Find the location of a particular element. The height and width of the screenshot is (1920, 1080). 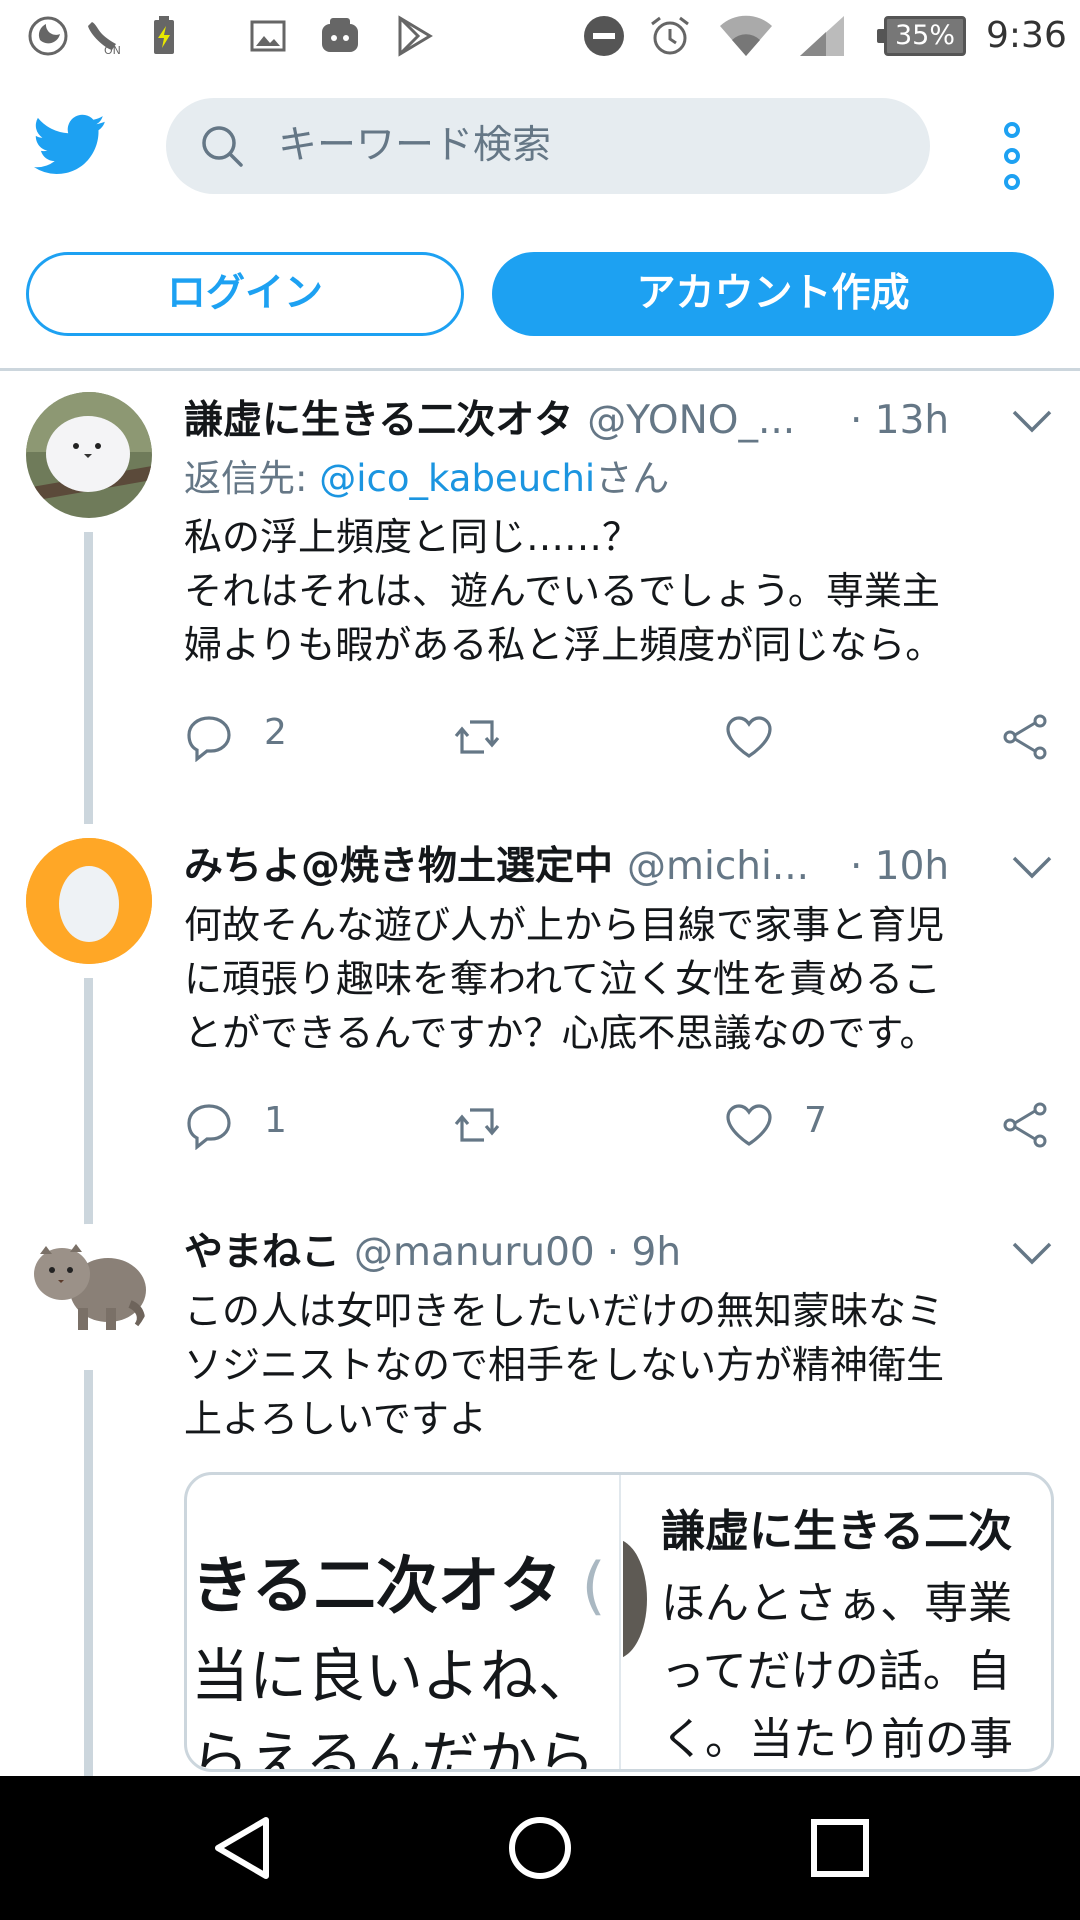

back-icon is located at coordinates (242, 1848).